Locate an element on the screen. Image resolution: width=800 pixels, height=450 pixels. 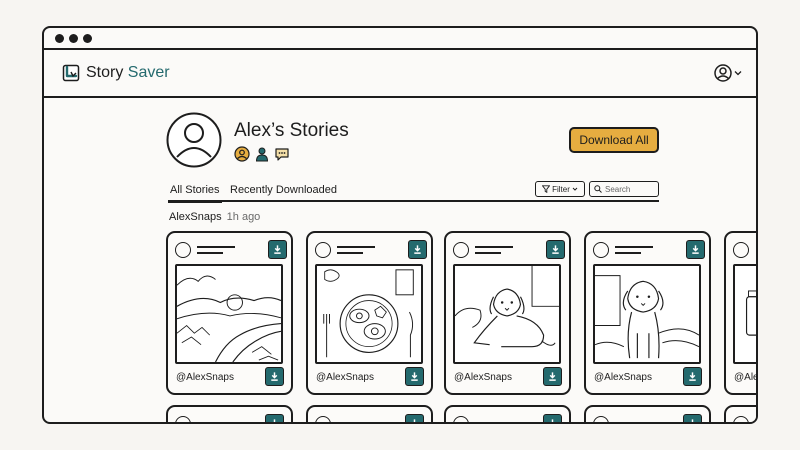
search-input: Search is located at coordinates (624, 189).